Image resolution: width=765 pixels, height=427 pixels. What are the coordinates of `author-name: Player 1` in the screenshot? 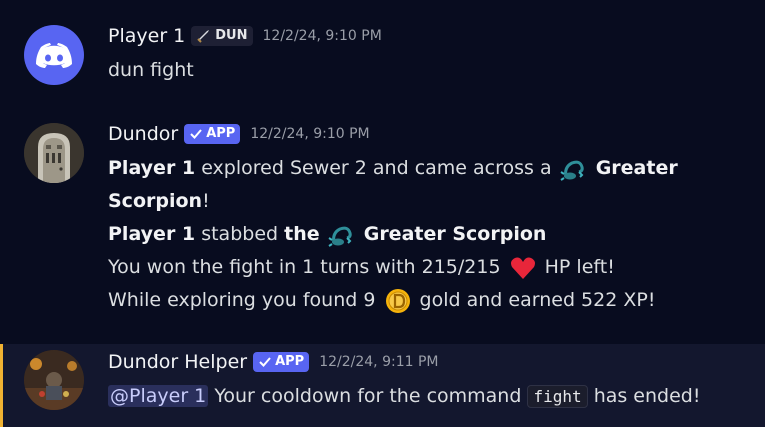 It's located at (146, 36).